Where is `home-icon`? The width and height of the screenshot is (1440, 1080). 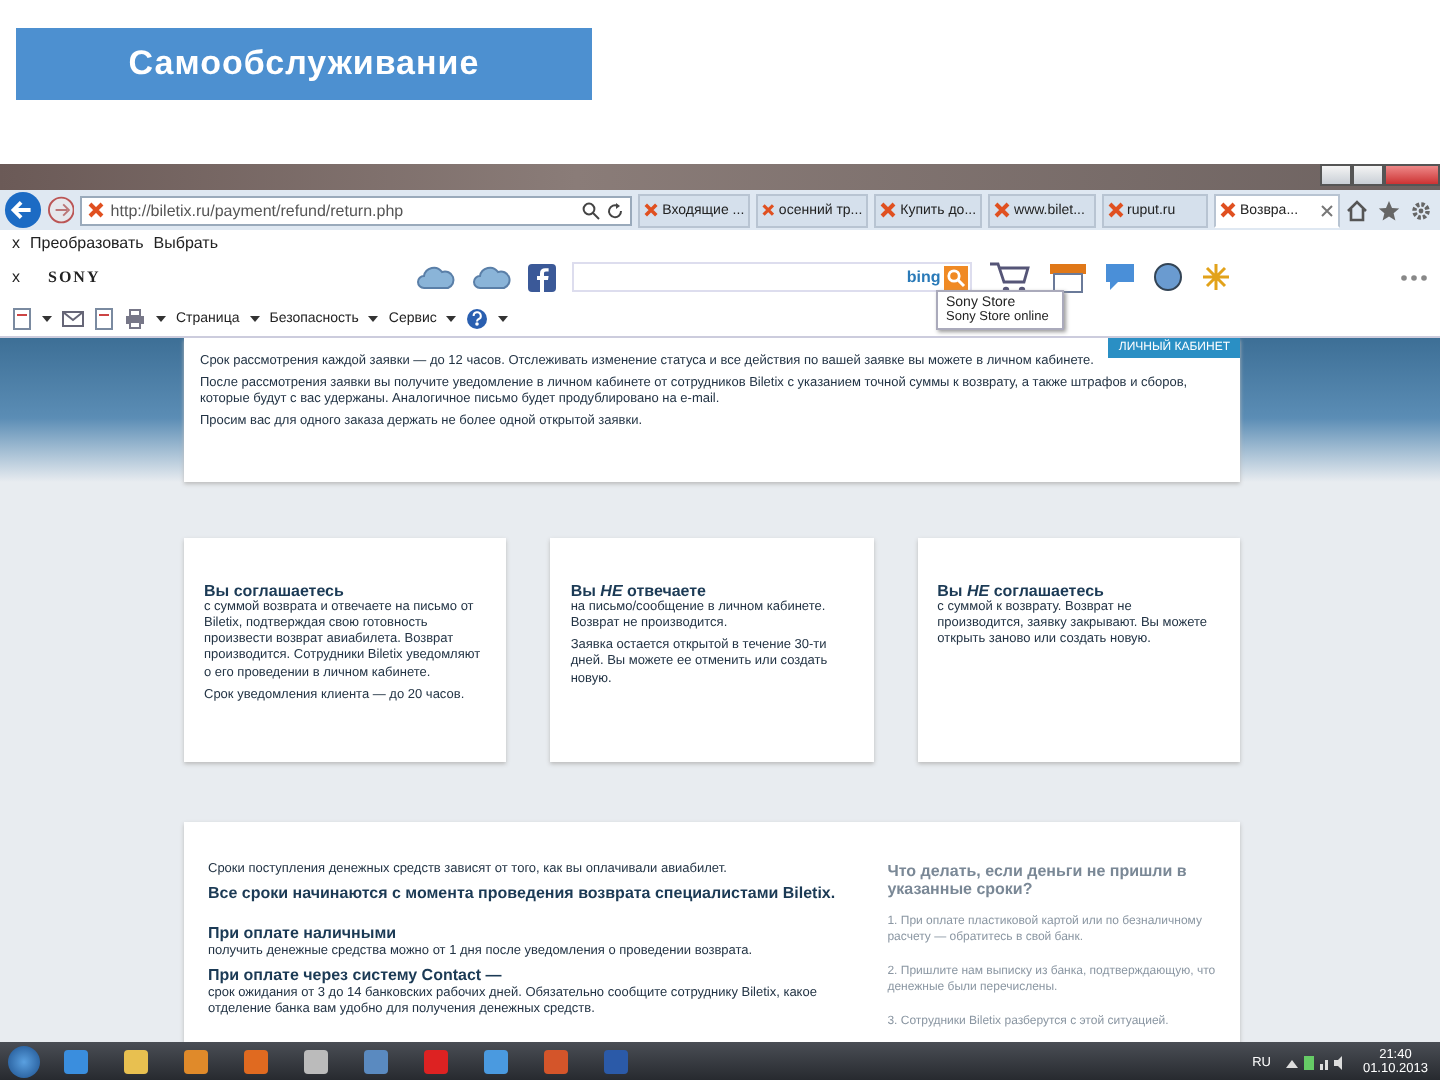 home-icon is located at coordinates (1357, 210).